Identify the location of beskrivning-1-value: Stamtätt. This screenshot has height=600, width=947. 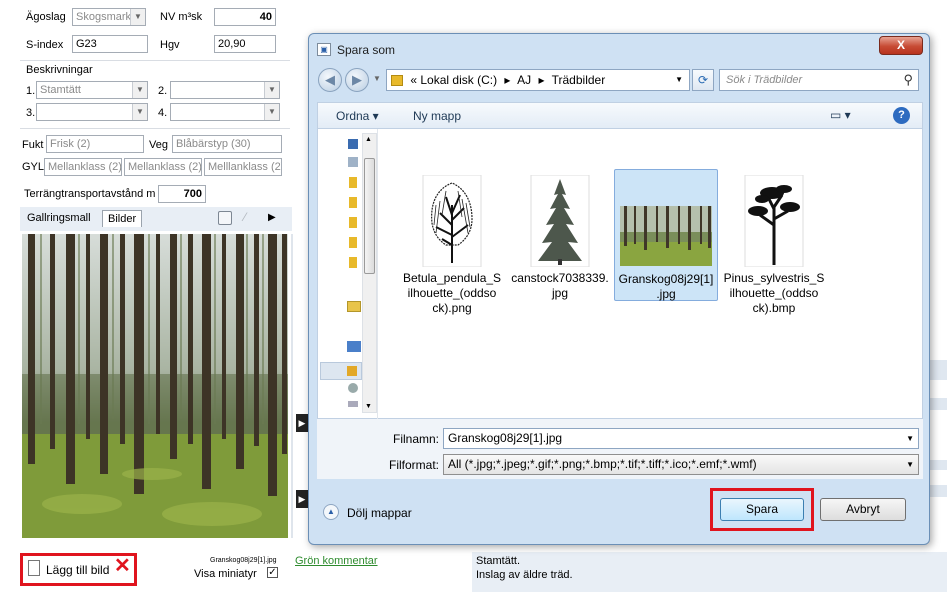
(60, 90).